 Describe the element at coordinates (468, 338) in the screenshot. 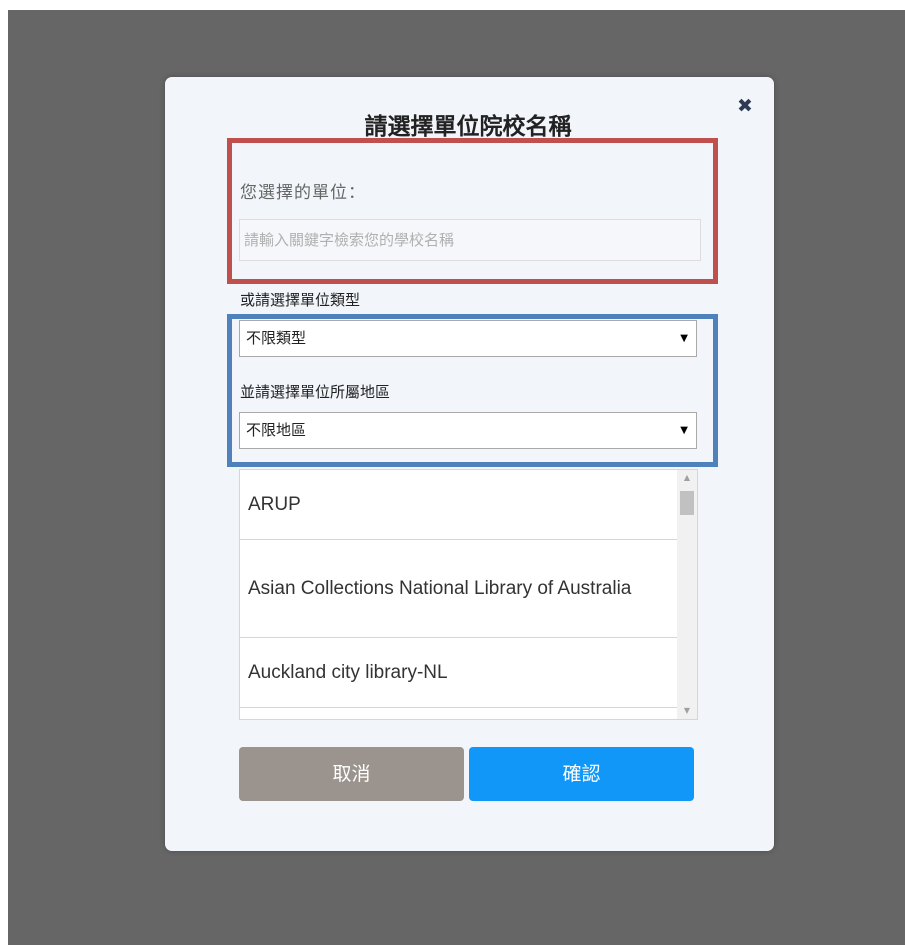

I see `unit-type-select: 不限類型 ▼` at that location.